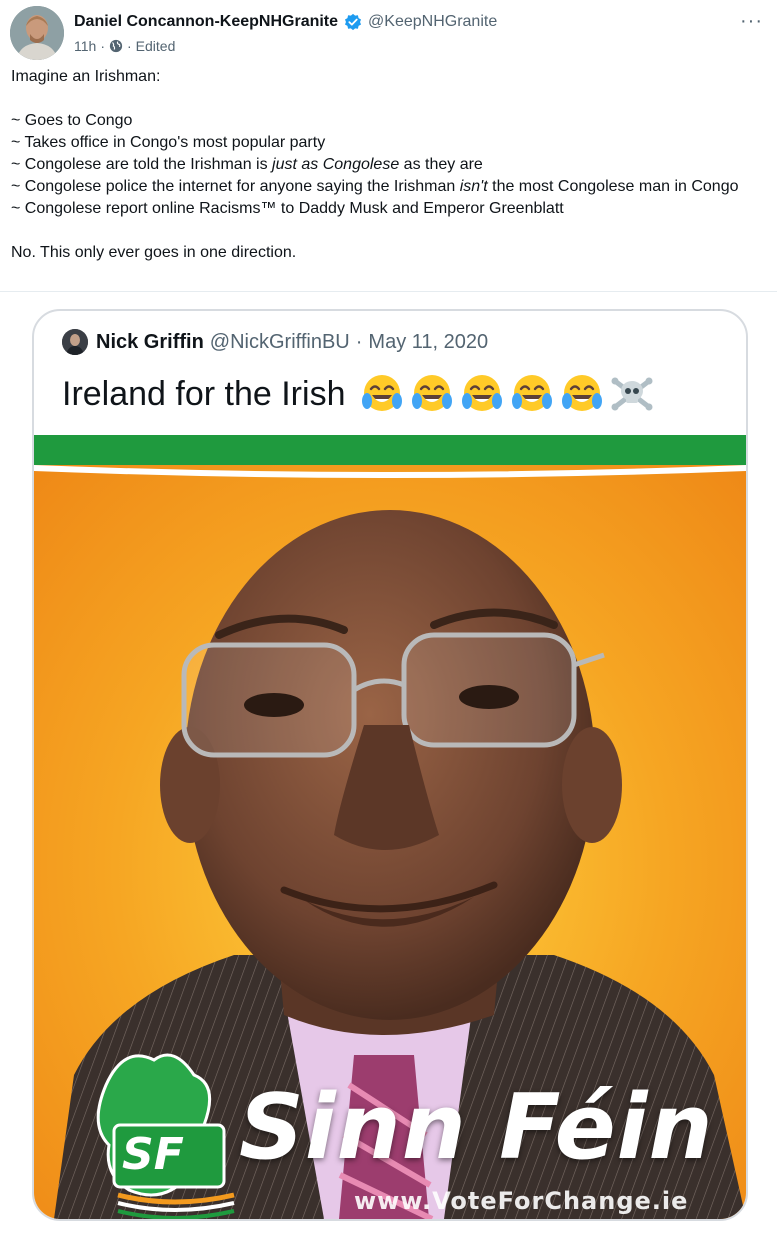 Image resolution: width=777 pixels, height=1235 pixels. I want to click on emphasis-text: isn't, so click(473, 186).